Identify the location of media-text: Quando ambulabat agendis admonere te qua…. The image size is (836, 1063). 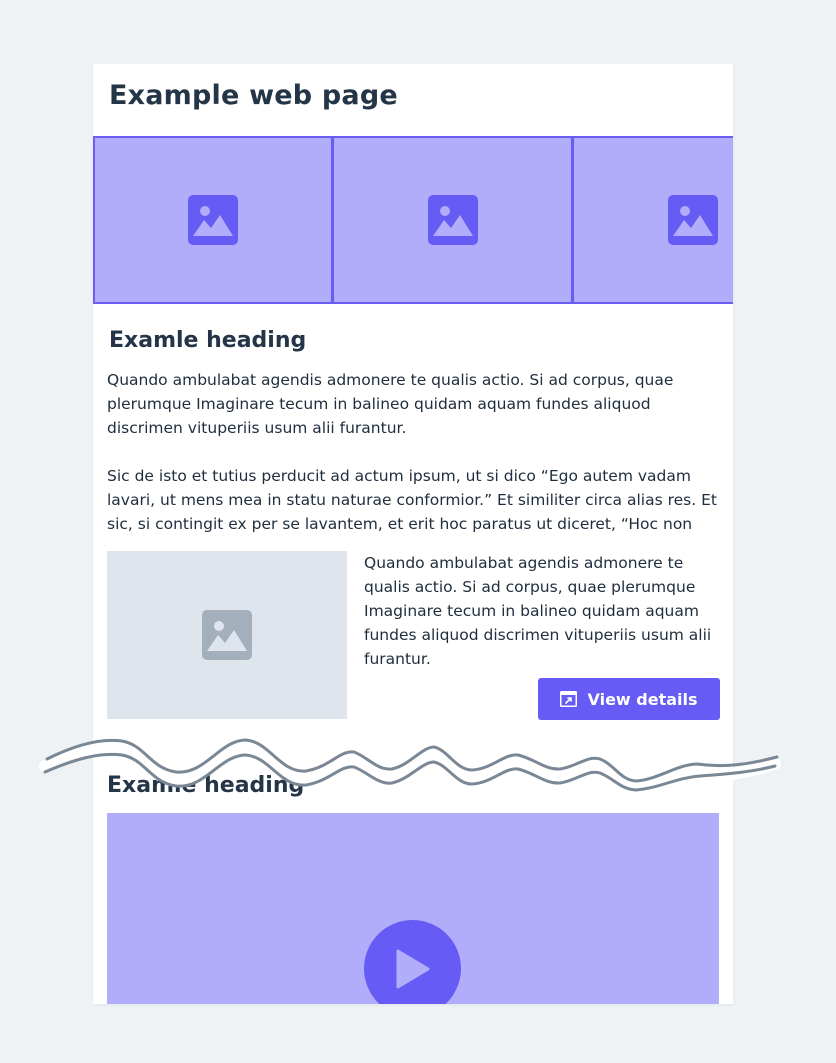
(538, 611).